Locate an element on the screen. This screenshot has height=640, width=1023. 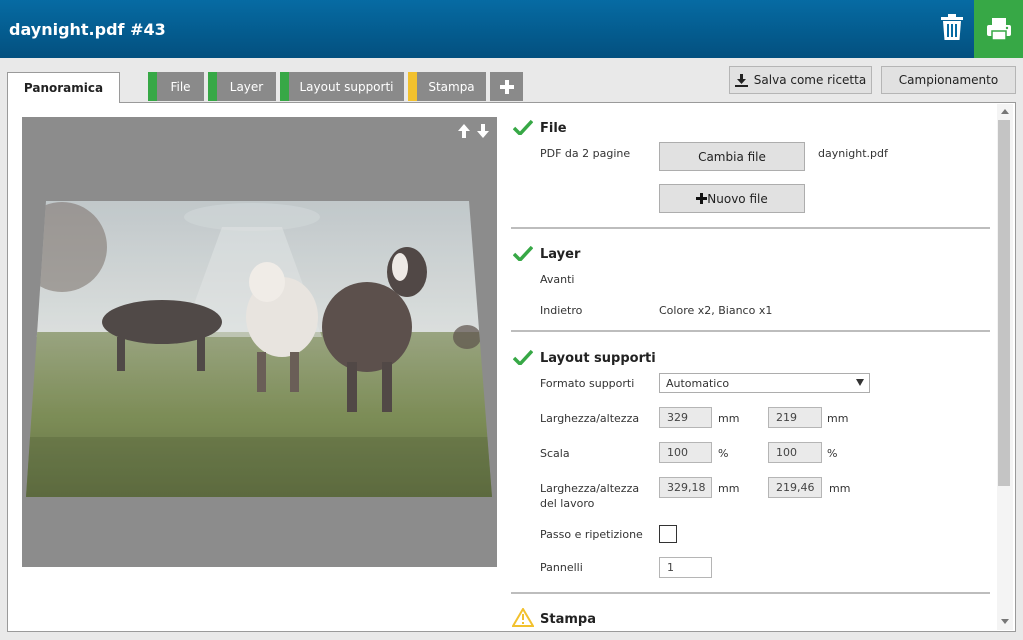
warning-icon is located at coordinates (523, 617).